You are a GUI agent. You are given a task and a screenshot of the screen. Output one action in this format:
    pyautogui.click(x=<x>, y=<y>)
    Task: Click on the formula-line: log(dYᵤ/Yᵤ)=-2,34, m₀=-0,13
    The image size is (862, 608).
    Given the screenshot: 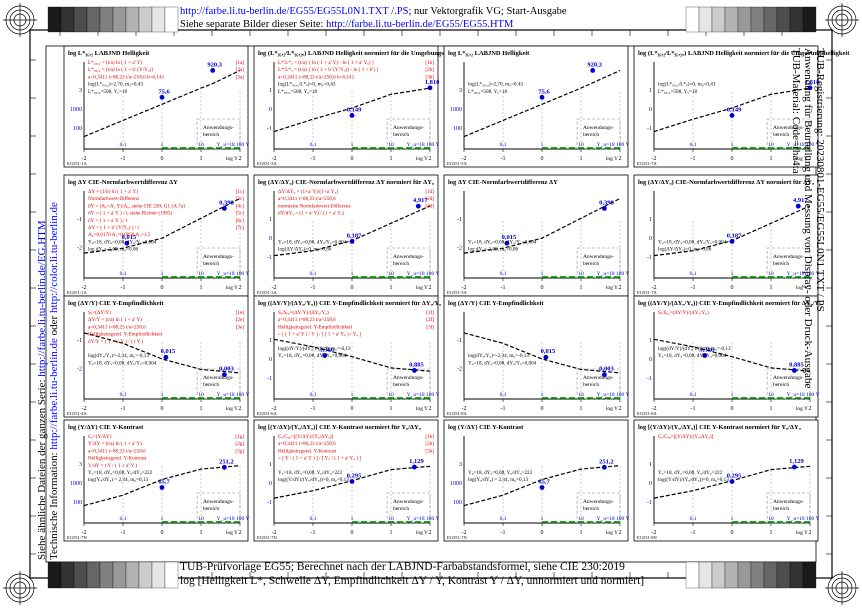 What is the action you would take?
    pyautogui.click(x=498, y=355)
    